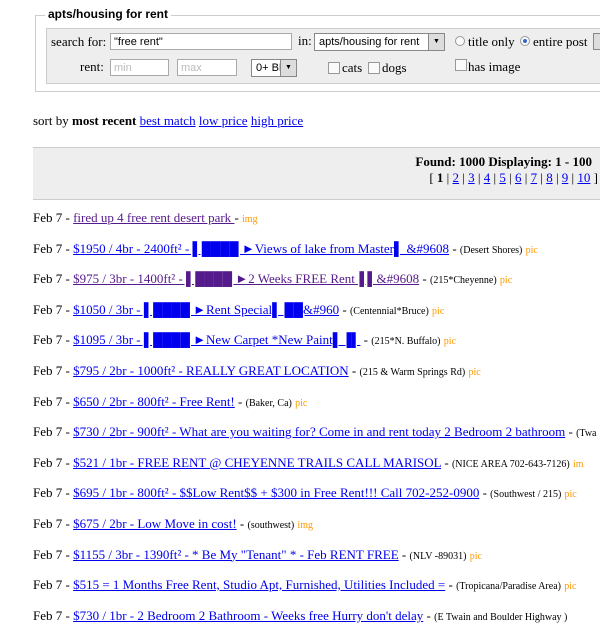 This screenshot has height=627, width=600. I want to click on listing-location: (Southwest / 215), so click(526, 495).